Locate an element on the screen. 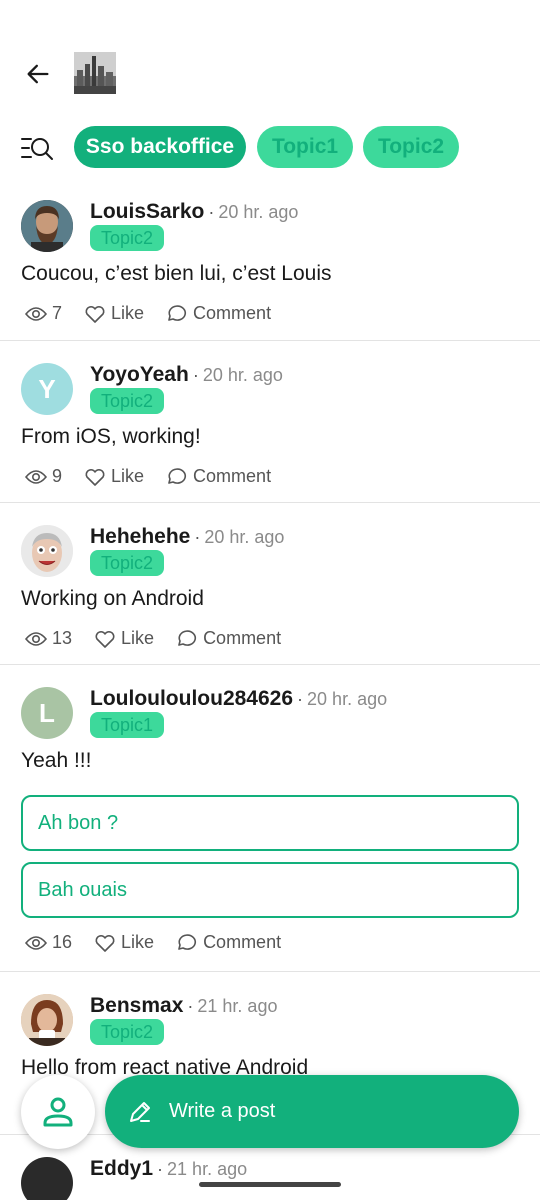 The image size is (540, 1200). write-post-button: Write a post is located at coordinates (312, 1111).